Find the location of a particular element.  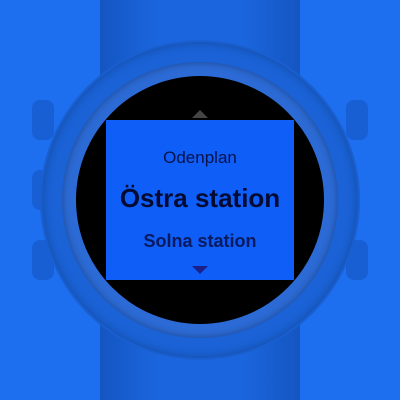

side-button-left-top is located at coordinates (43, 120).